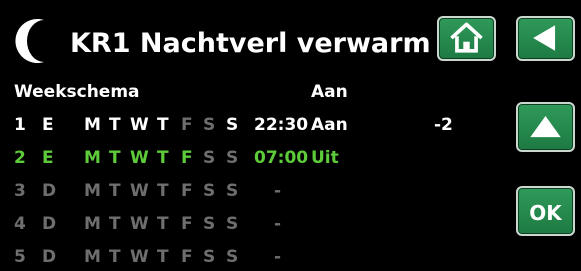 Image resolution: width=581 pixels, height=271 pixels. I want to click on home-icon, so click(466, 37).